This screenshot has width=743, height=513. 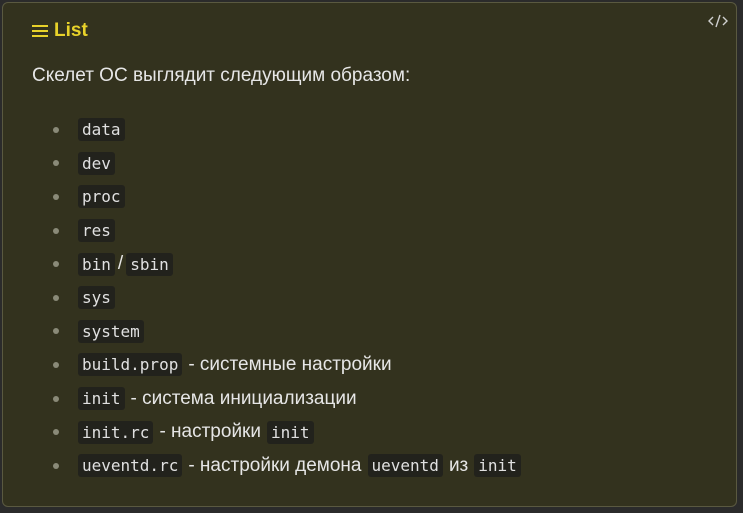 I want to click on list-item: build.prop - системные настройки, so click(x=287, y=365).